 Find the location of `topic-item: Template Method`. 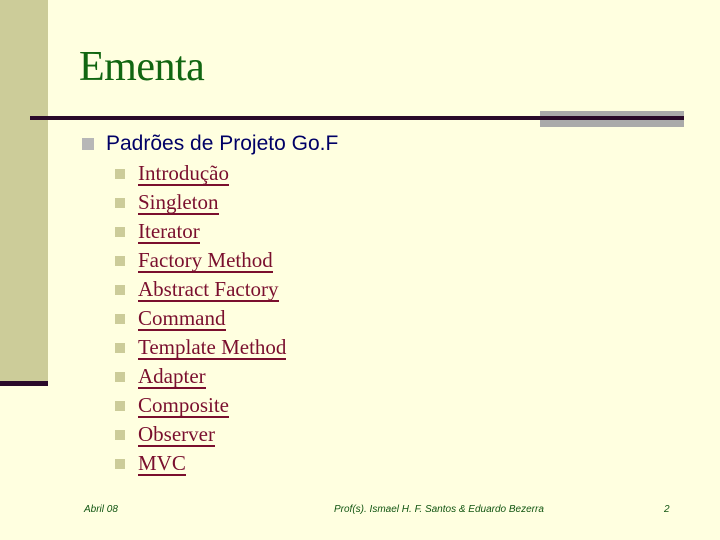

topic-item: Template Method is located at coordinates (201, 347).